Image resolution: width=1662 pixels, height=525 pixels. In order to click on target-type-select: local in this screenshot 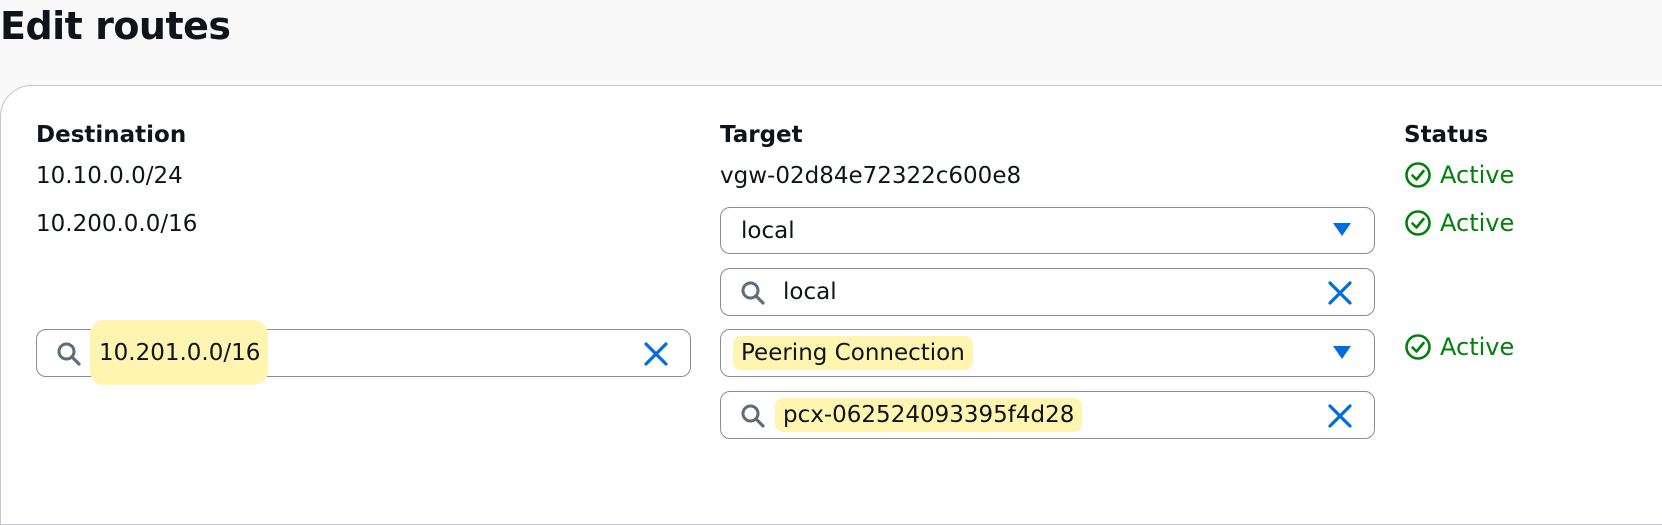, I will do `click(1047, 230)`.